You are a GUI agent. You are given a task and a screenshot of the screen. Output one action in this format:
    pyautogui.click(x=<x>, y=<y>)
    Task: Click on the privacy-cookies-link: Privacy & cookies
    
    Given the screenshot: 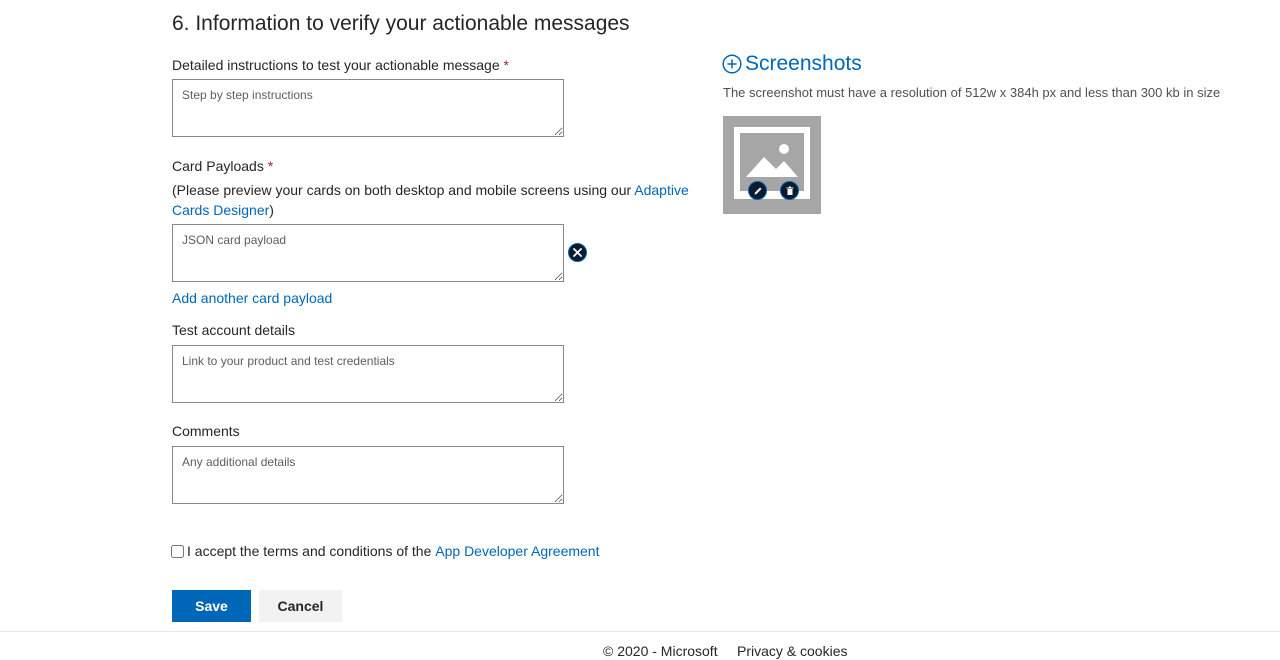 What is the action you would take?
    pyautogui.click(x=792, y=651)
    